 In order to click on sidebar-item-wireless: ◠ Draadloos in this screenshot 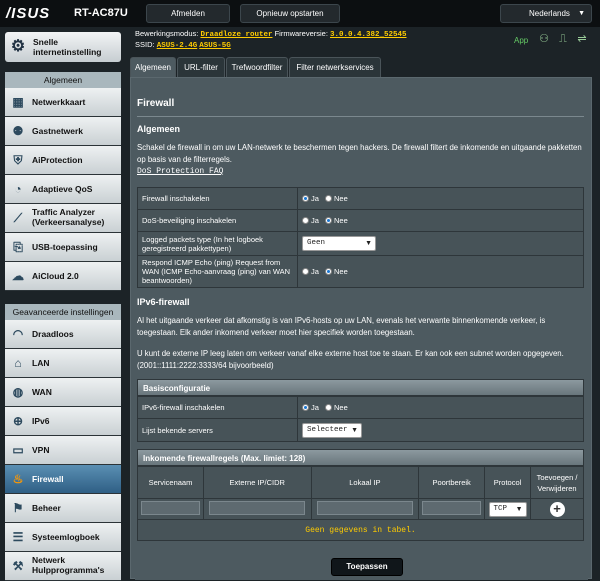, I will do `click(63, 334)`.